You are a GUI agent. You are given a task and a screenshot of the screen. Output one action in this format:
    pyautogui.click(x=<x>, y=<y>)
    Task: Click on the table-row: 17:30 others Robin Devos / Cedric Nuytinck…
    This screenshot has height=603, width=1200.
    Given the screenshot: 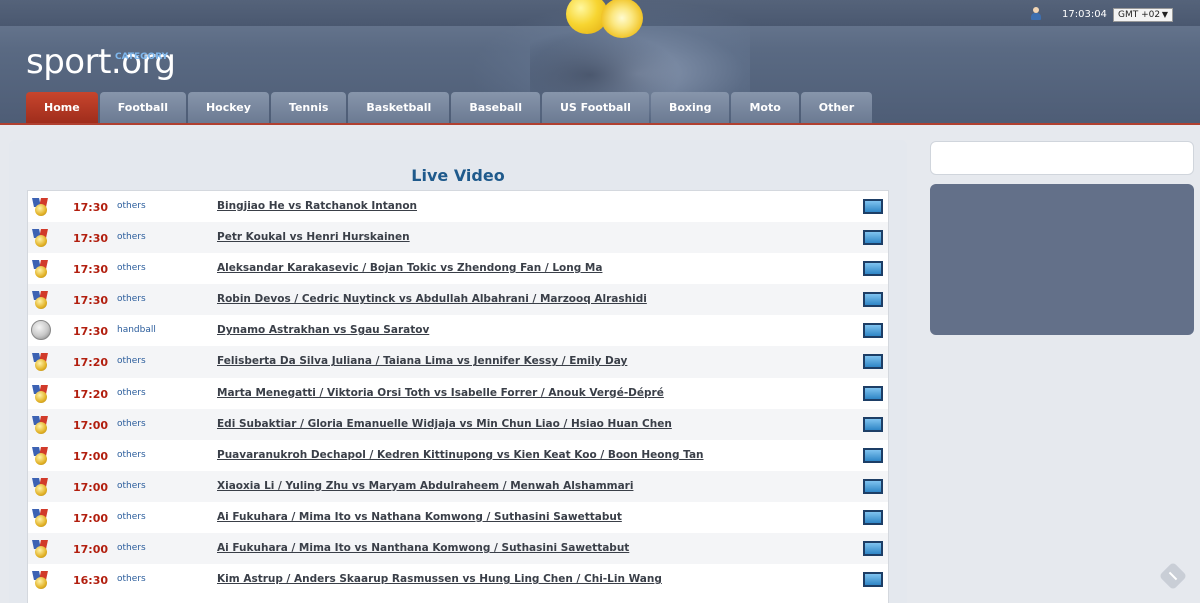 What is the action you would take?
    pyautogui.click(x=458, y=300)
    